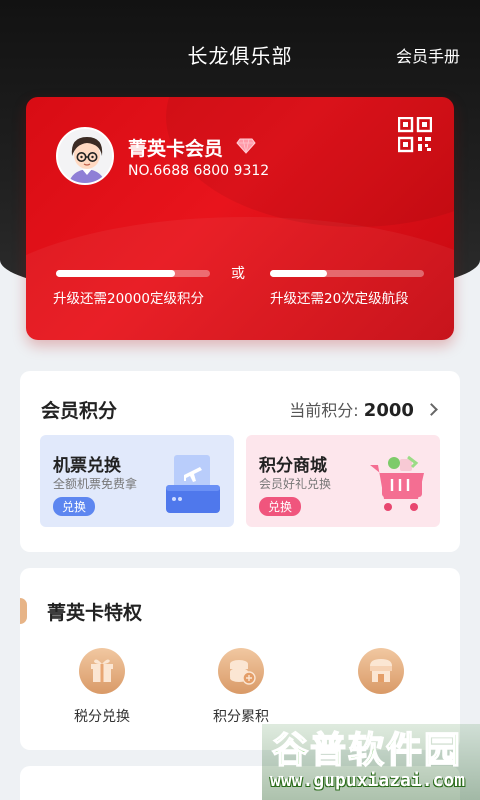 Image resolution: width=480 pixels, height=800 pixels. I want to click on diamond-icon, so click(246, 146).